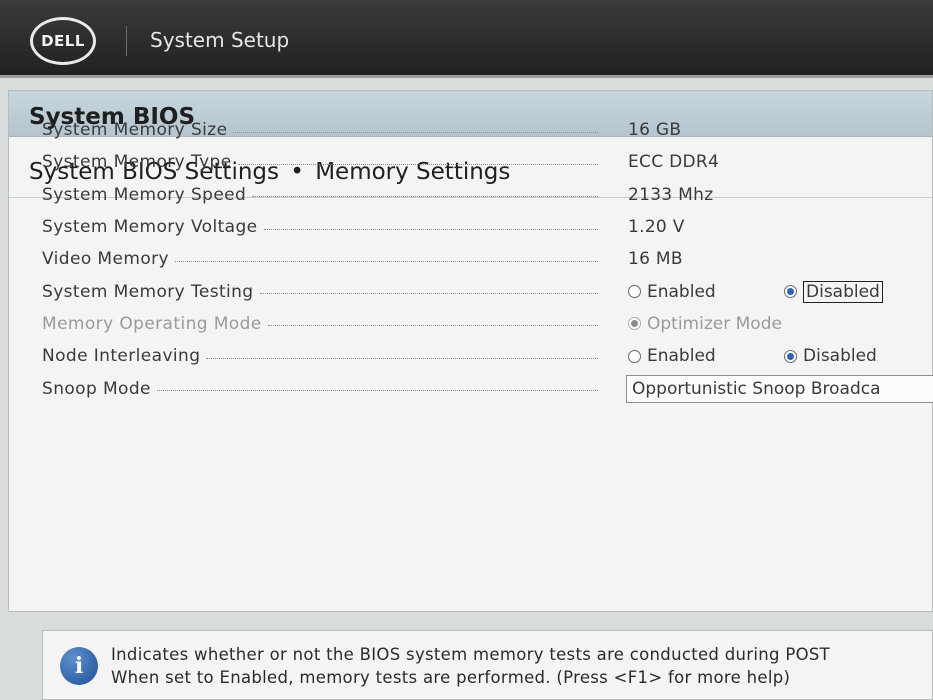 Image resolution: width=933 pixels, height=700 pixels. Describe the element at coordinates (655, 259) in the screenshot. I see `setting-value: 16 MB` at that location.